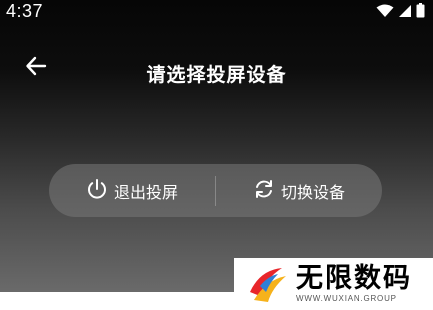 The height and width of the screenshot is (310, 433). I want to click on switch-device-label: 切换设备, so click(312, 192).